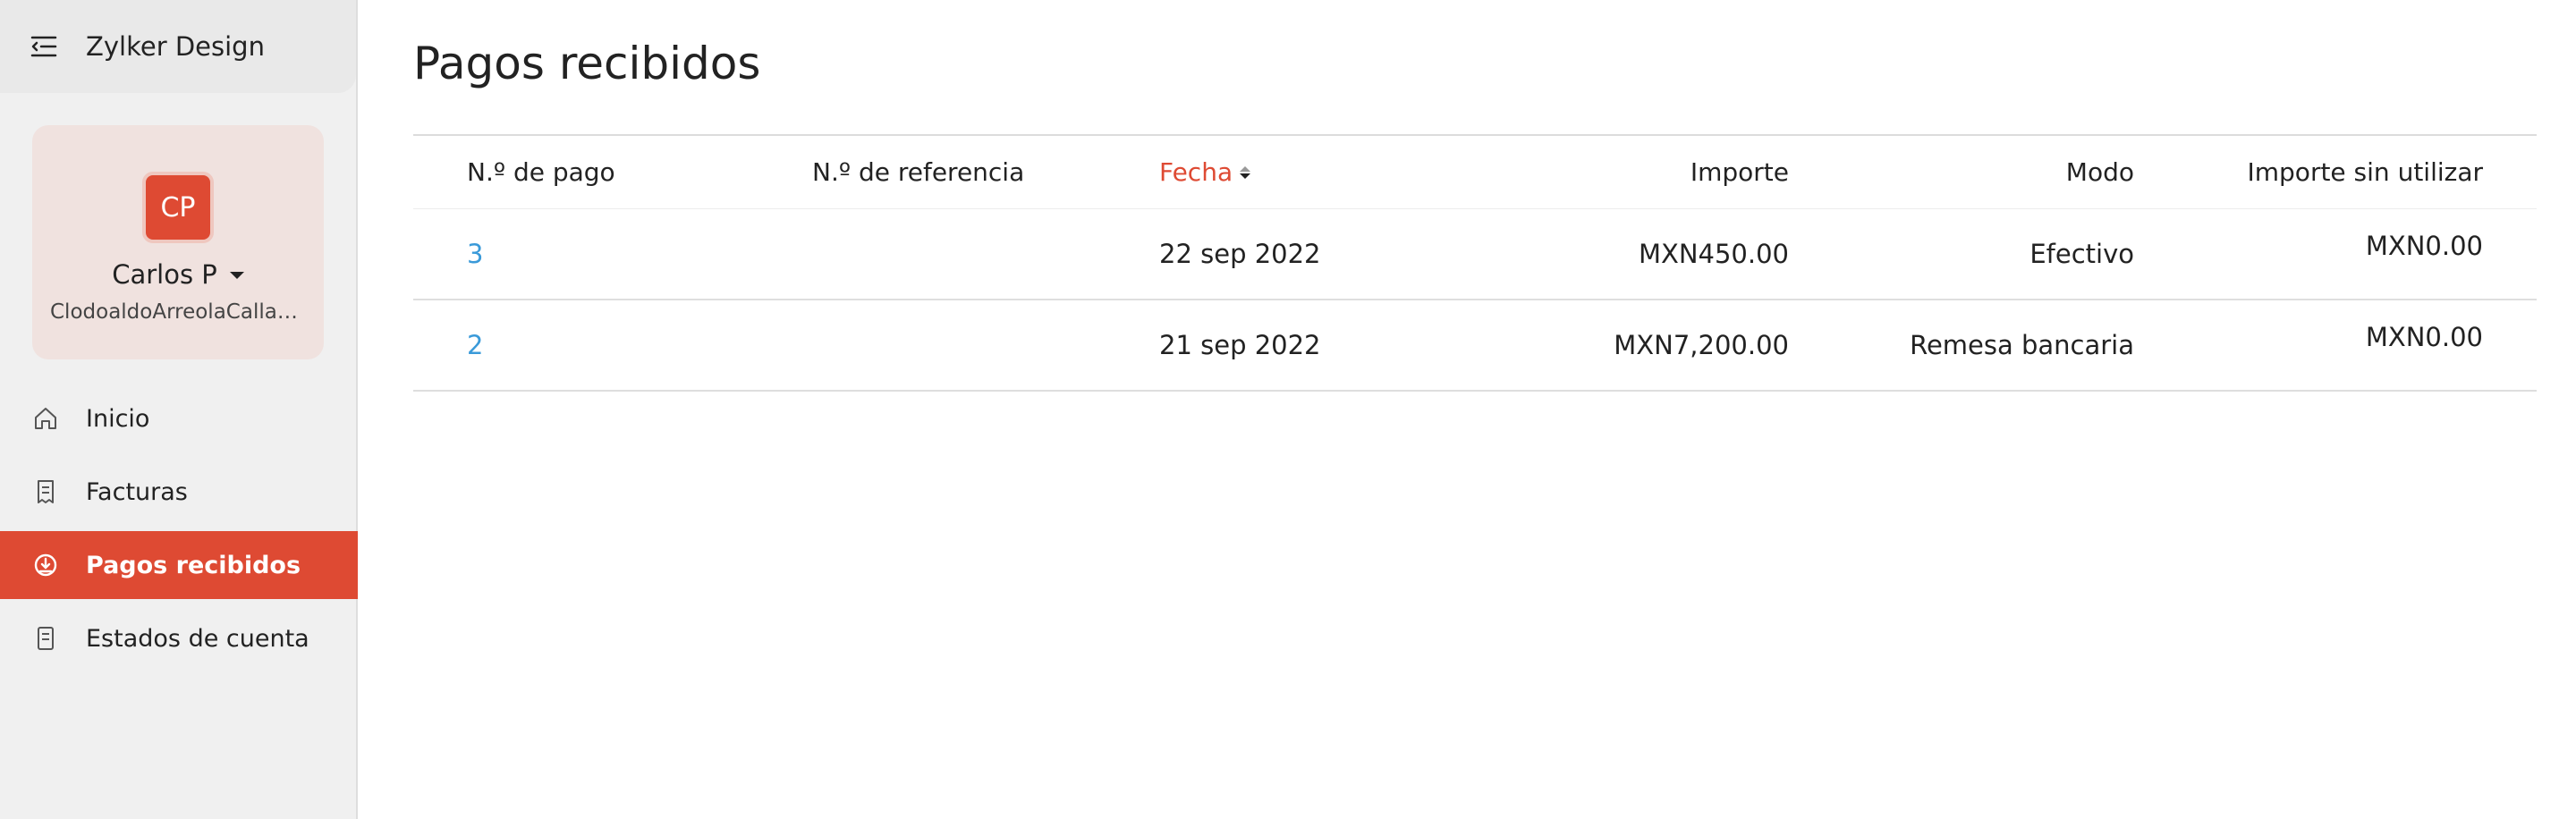 The height and width of the screenshot is (819, 2576). What do you see at coordinates (118, 418) in the screenshot?
I see `sidebar-item-label: Inicio` at bounding box center [118, 418].